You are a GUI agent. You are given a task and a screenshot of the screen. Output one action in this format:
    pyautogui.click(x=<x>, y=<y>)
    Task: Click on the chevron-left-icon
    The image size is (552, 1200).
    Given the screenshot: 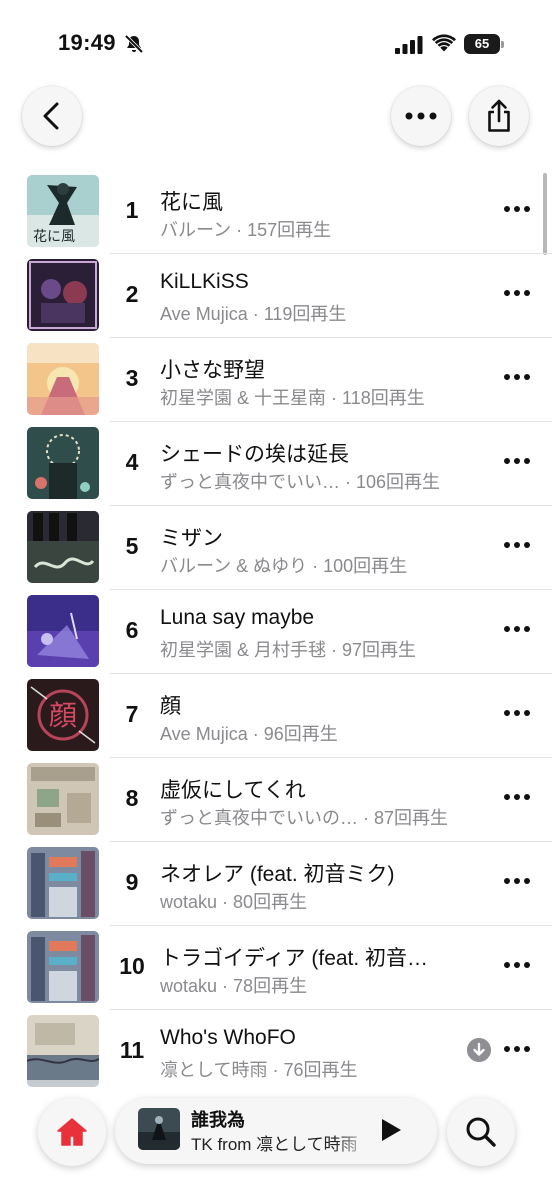 What is the action you would take?
    pyautogui.click(x=51, y=116)
    